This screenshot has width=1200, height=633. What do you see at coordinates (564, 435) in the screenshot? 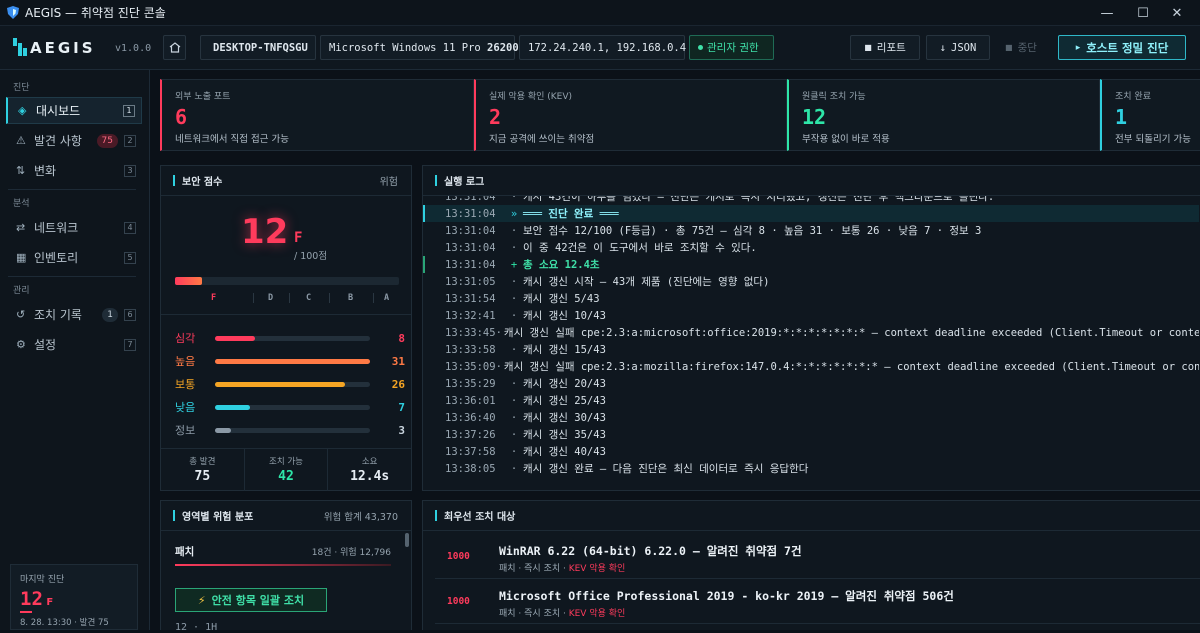
I see `log-message: 캐시 갱신 35/43` at bounding box center [564, 435].